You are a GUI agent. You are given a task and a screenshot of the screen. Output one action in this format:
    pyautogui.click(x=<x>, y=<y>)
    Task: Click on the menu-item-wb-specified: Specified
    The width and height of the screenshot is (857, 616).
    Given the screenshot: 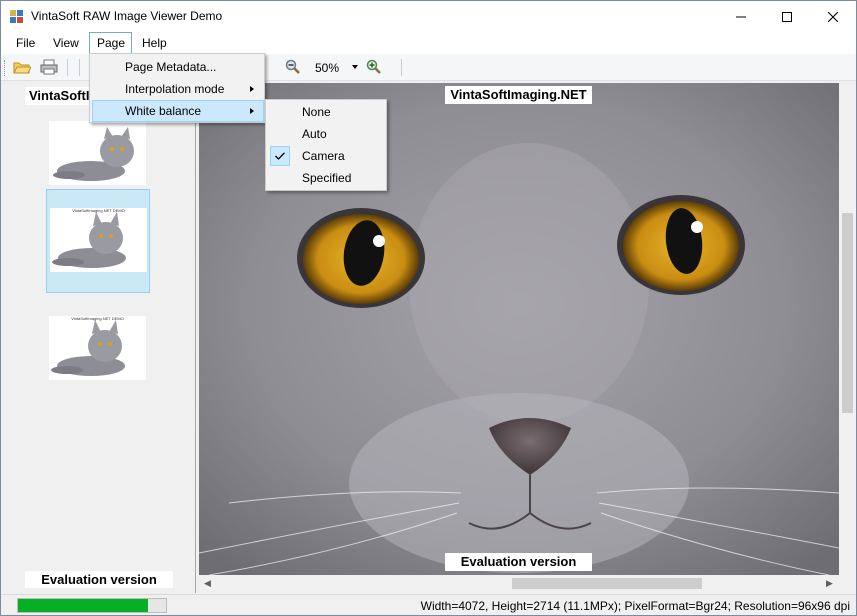 What is the action you would take?
    pyautogui.click(x=326, y=178)
    